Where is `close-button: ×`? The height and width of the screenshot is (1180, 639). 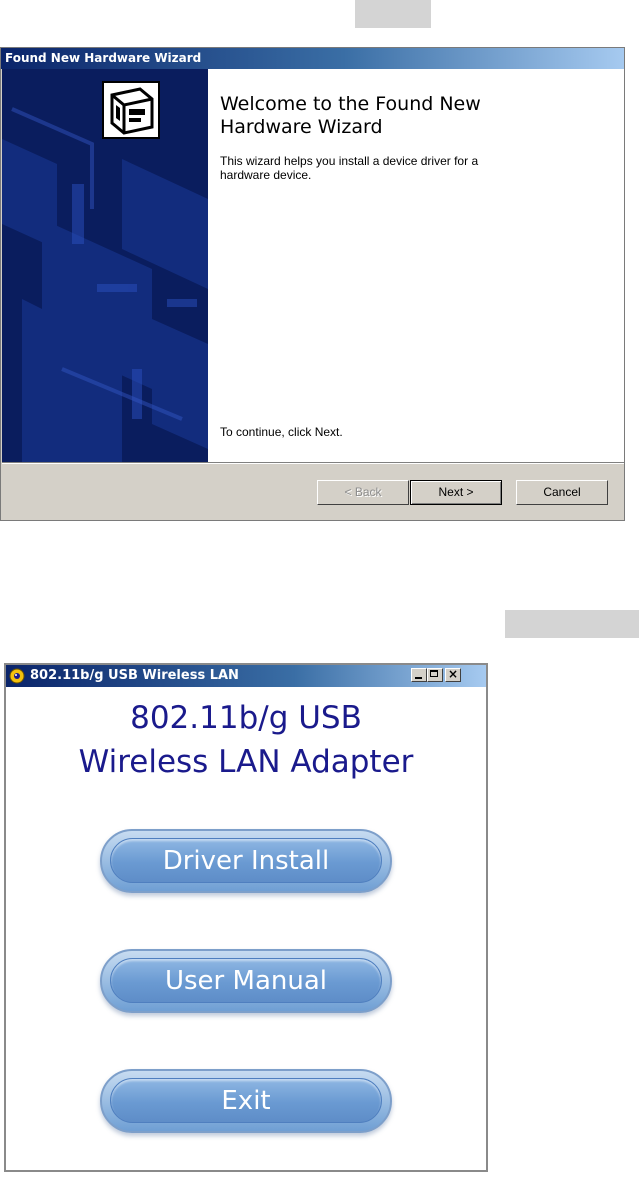 close-button: × is located at coordinates (453, 674).